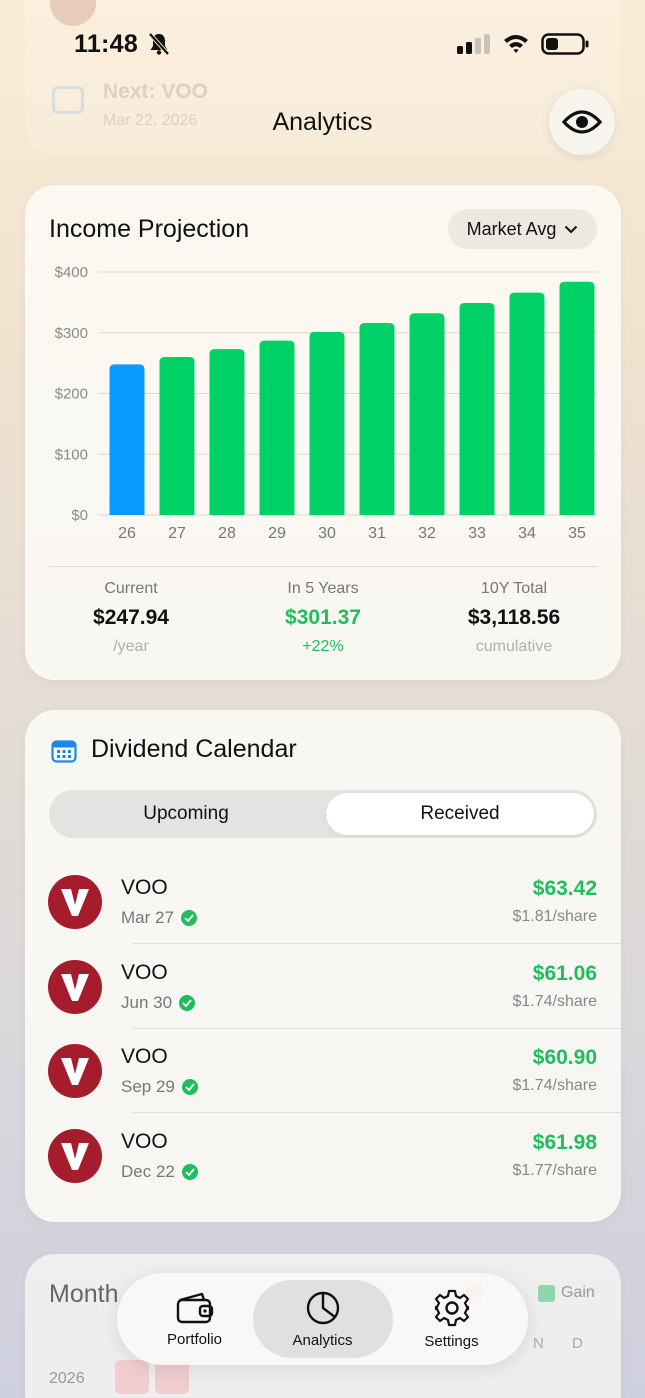 The height and width of the screenshot is (1398, 645). What do you see at coordinates (323, 566) in the screenshot?
I see `stats-divider` at bounding box center [323, 566].